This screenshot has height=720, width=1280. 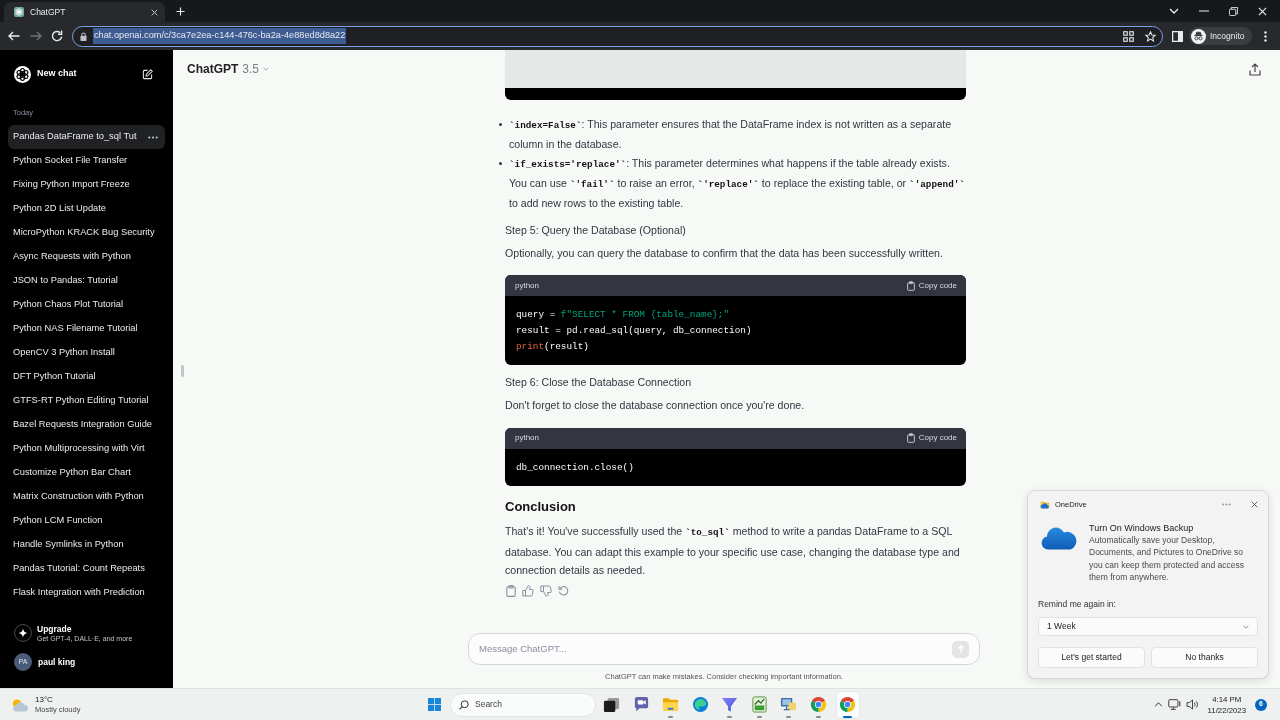 I want to click on sparkle-icon, so click(x=23, y=633).